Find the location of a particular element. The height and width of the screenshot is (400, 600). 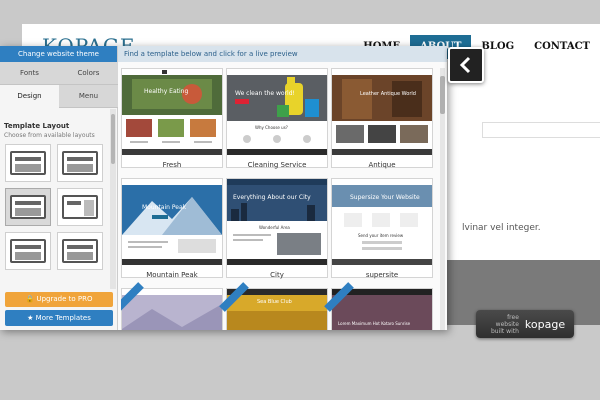

template-thumbnail: Lorem Maximum Hot Kotaro Sunrise is located at coordinates (382, 309).